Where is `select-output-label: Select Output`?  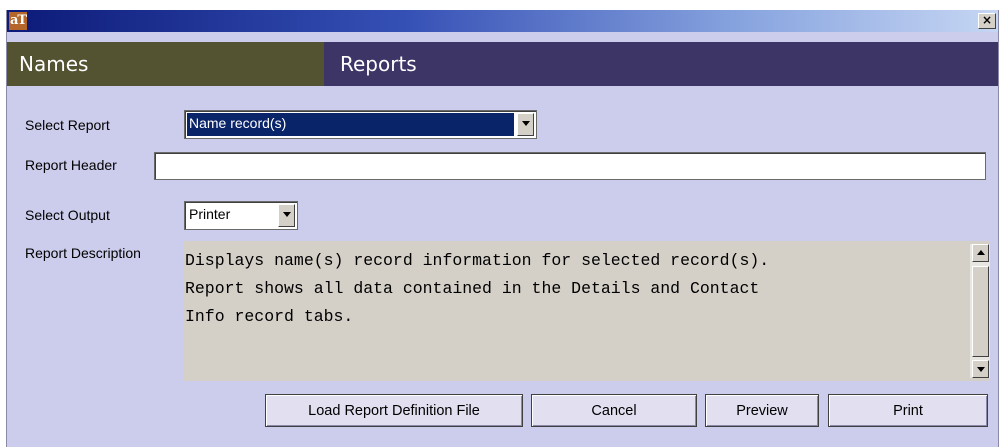 select-output-label: Select Output is located at coordinates (67, 215).